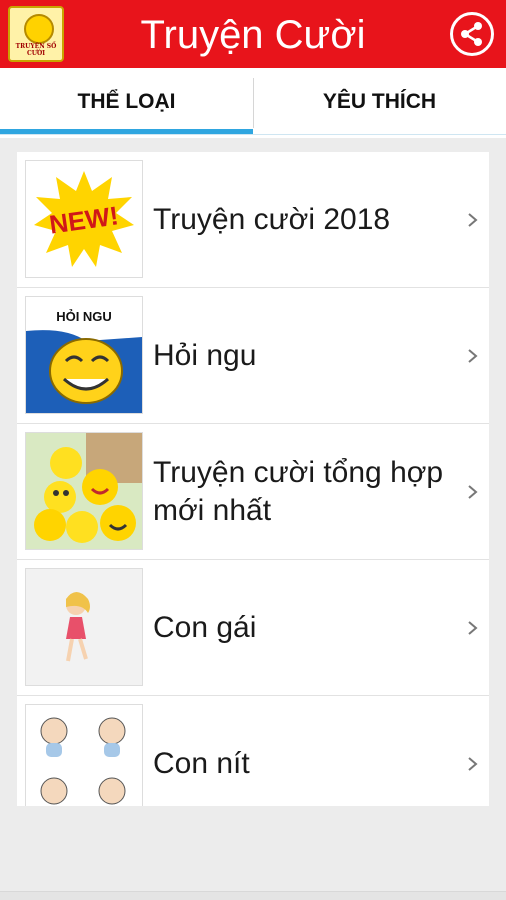 The height and width of the screenshot is (900, 506). I want to click on category-label: Con nít, so click(201, 763).